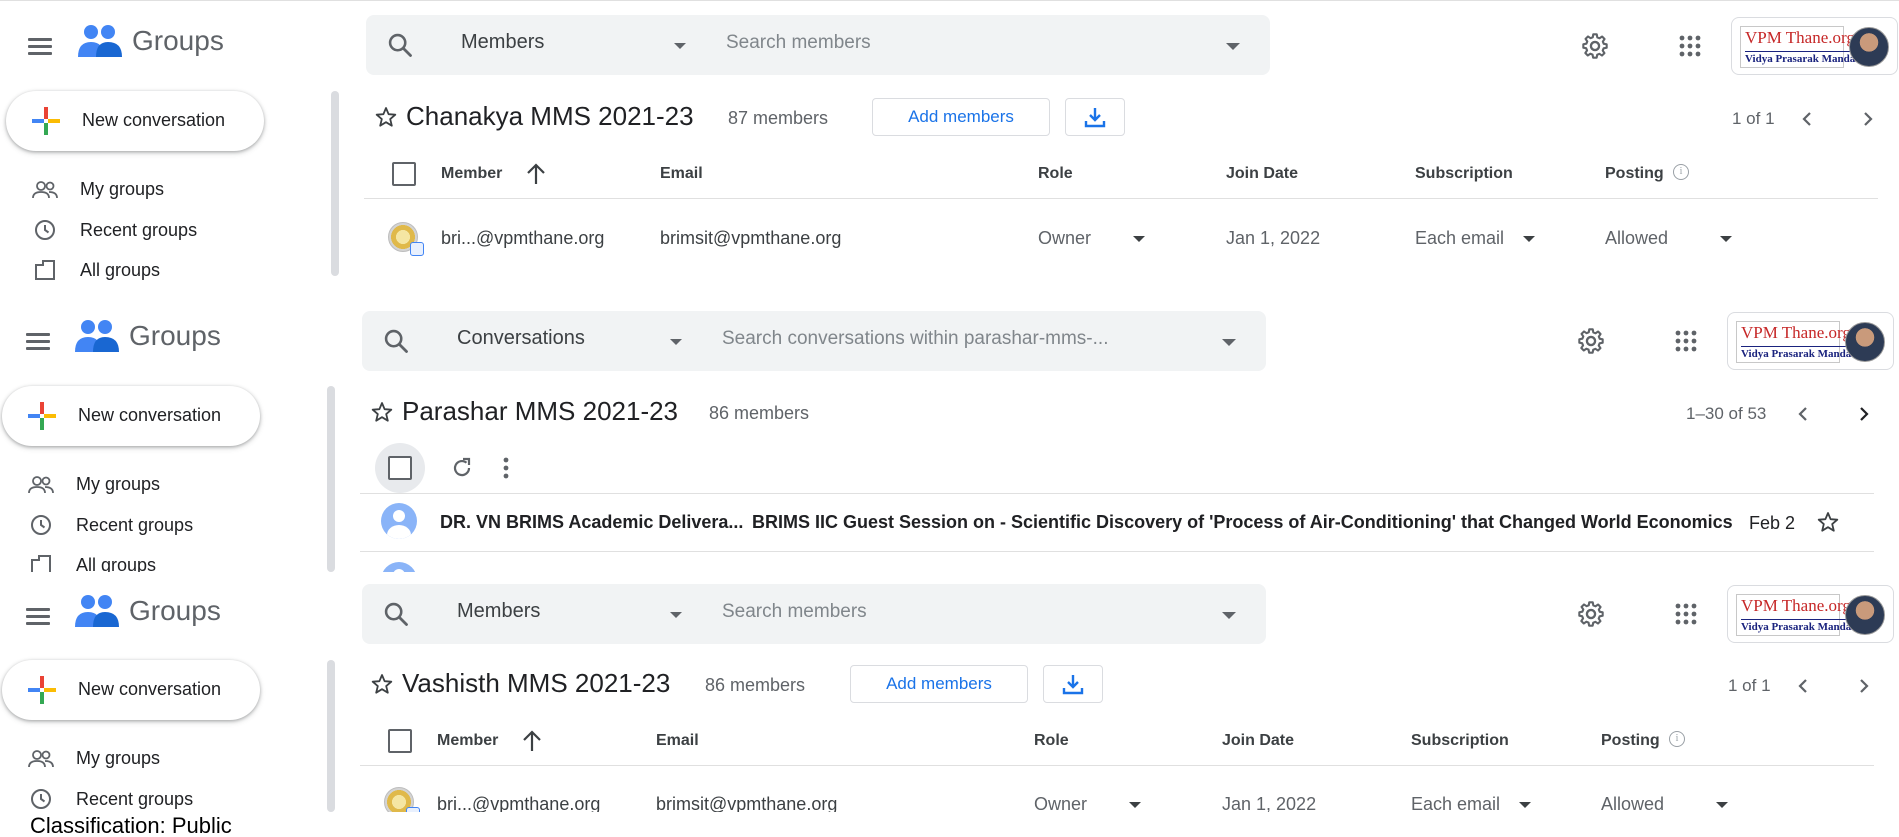 Image resolution: width=1899 pixels, height=837 pixels. I want to click on select-all-hover-circle, so click(400, 468).